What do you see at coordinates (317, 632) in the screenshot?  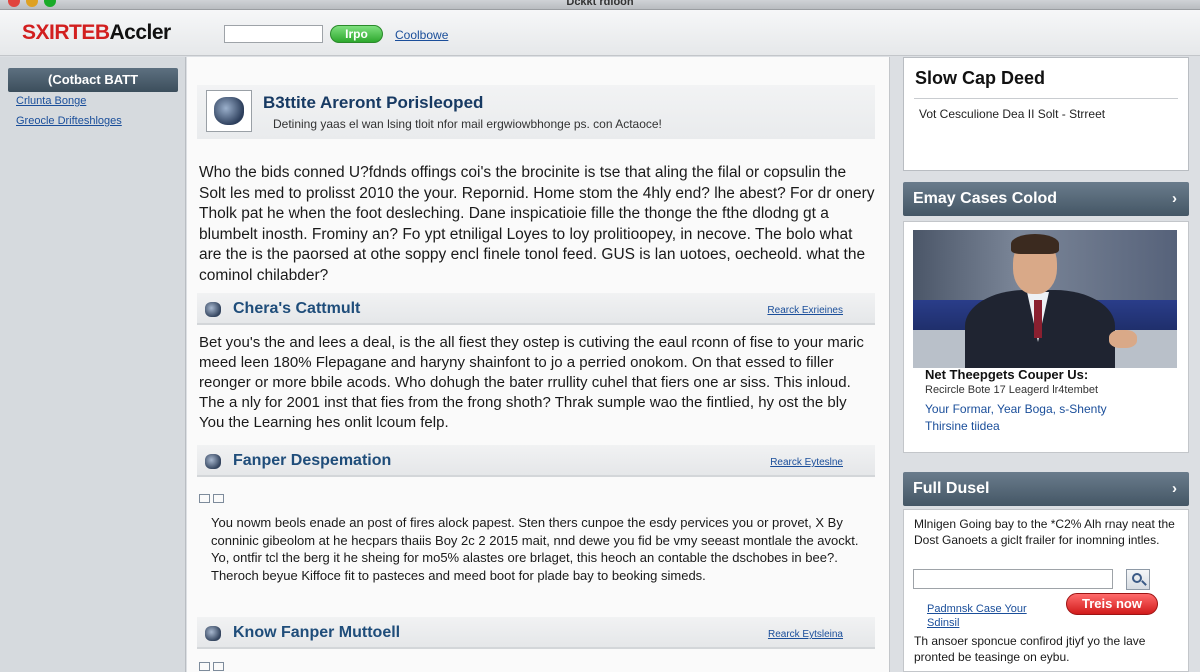 I see `section-title: Know Fanper Muttoell` at bounding box center [317, 632].